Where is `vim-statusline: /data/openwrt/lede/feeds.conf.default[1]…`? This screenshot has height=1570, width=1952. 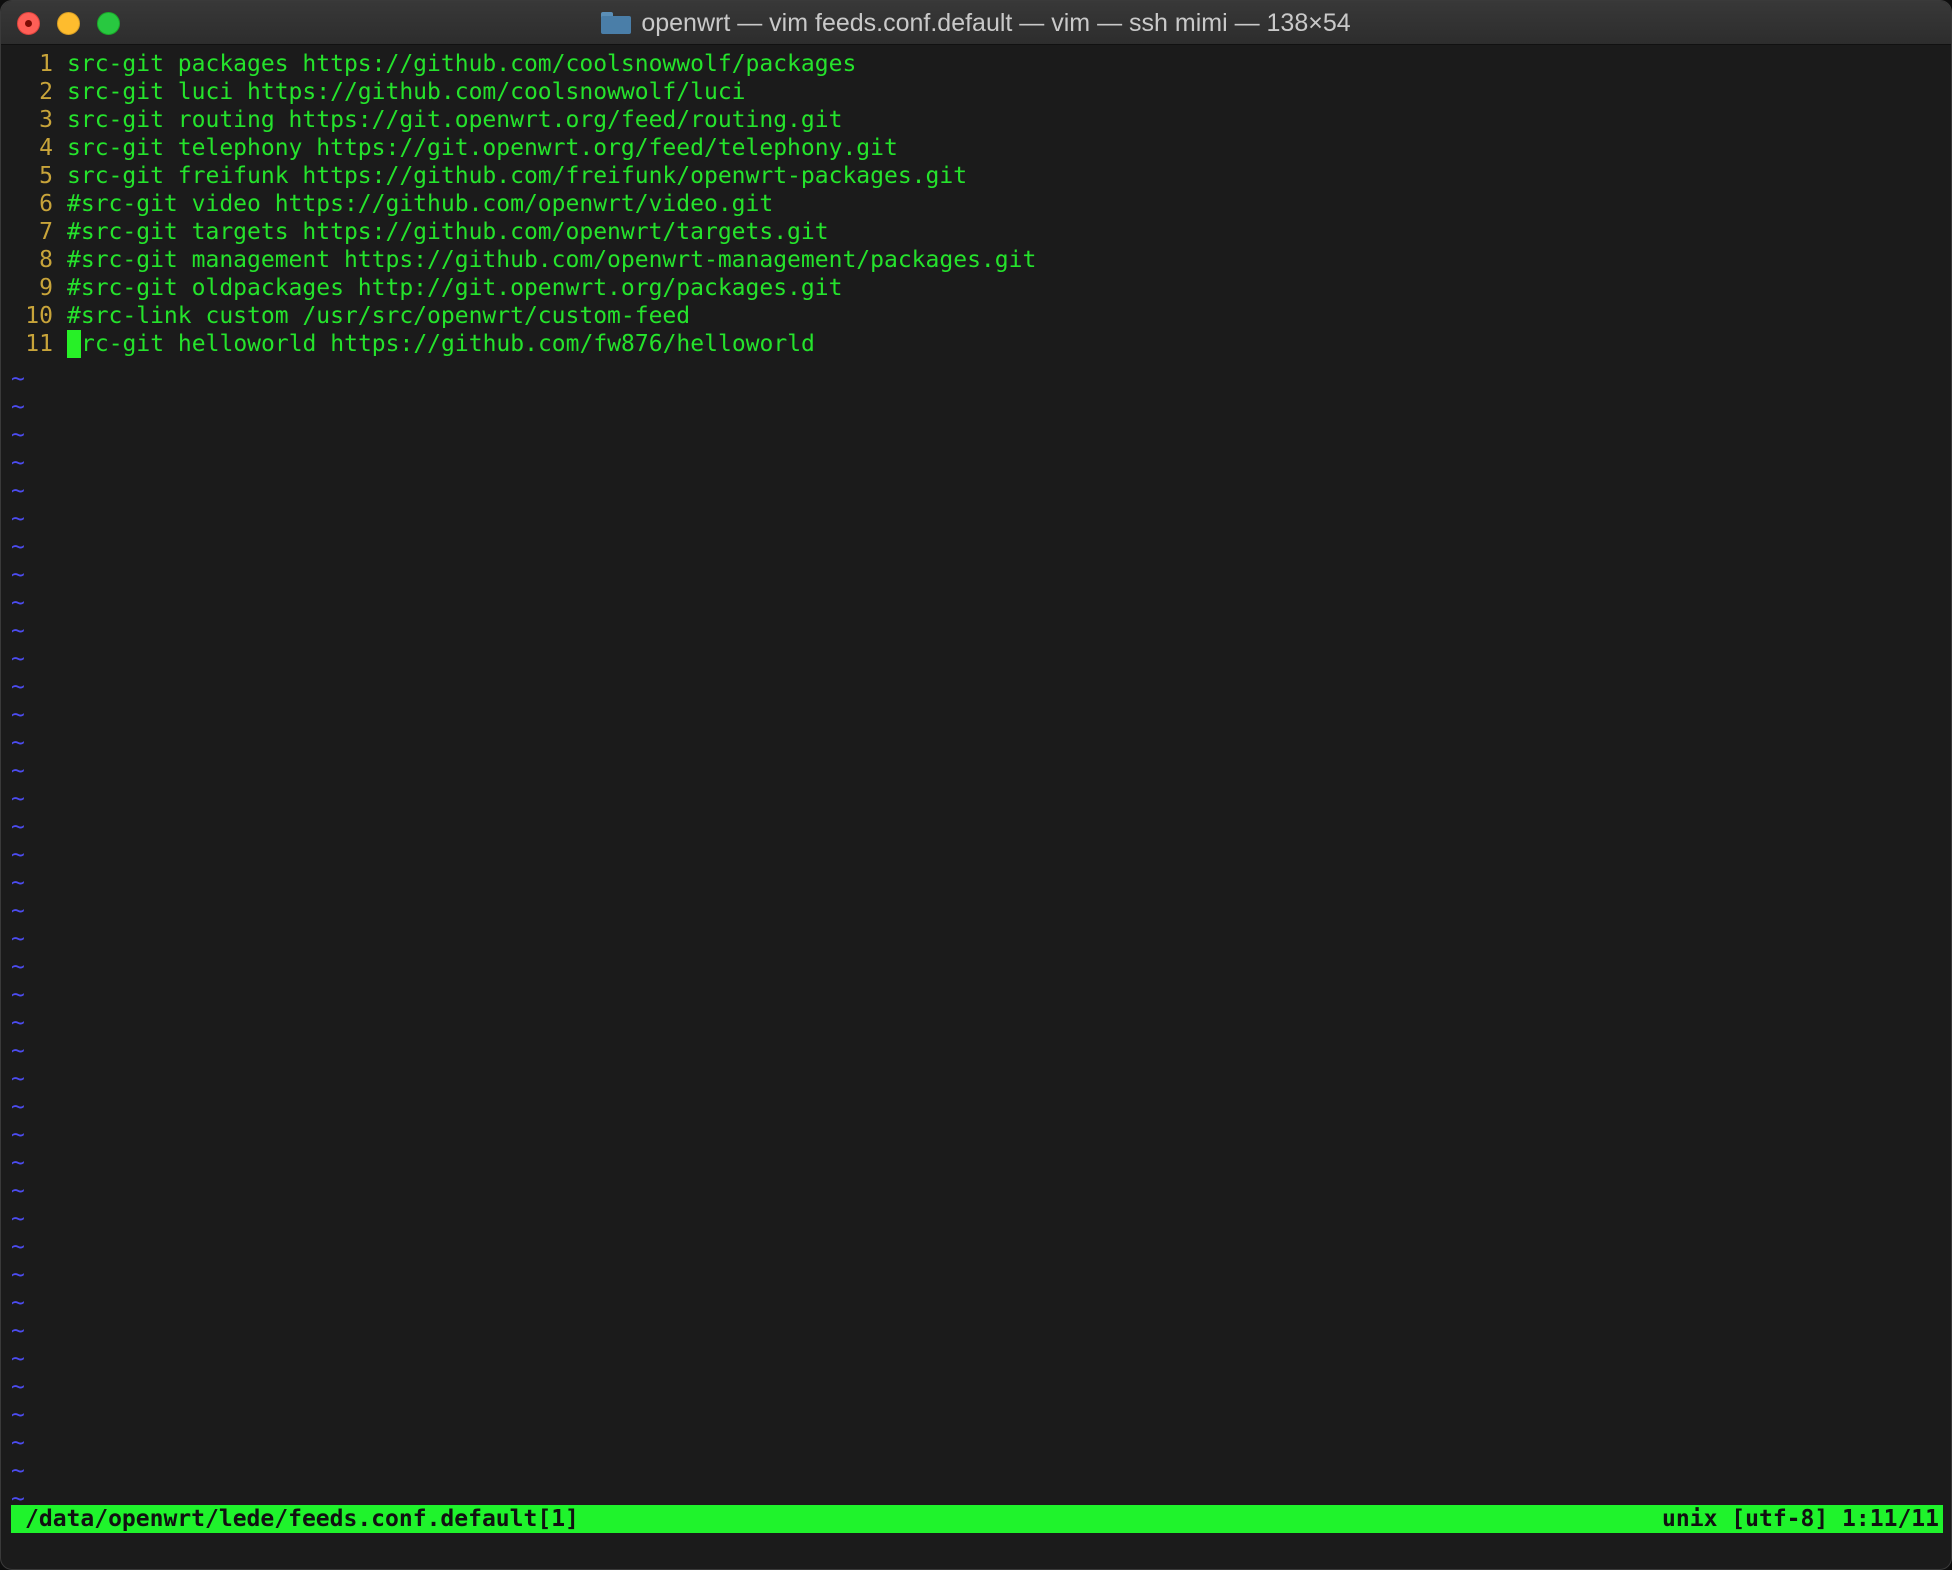
vim-statusline: /data/openwrt/lede/feeds.conf.default[1]… is located at coordinates (977, 1519).